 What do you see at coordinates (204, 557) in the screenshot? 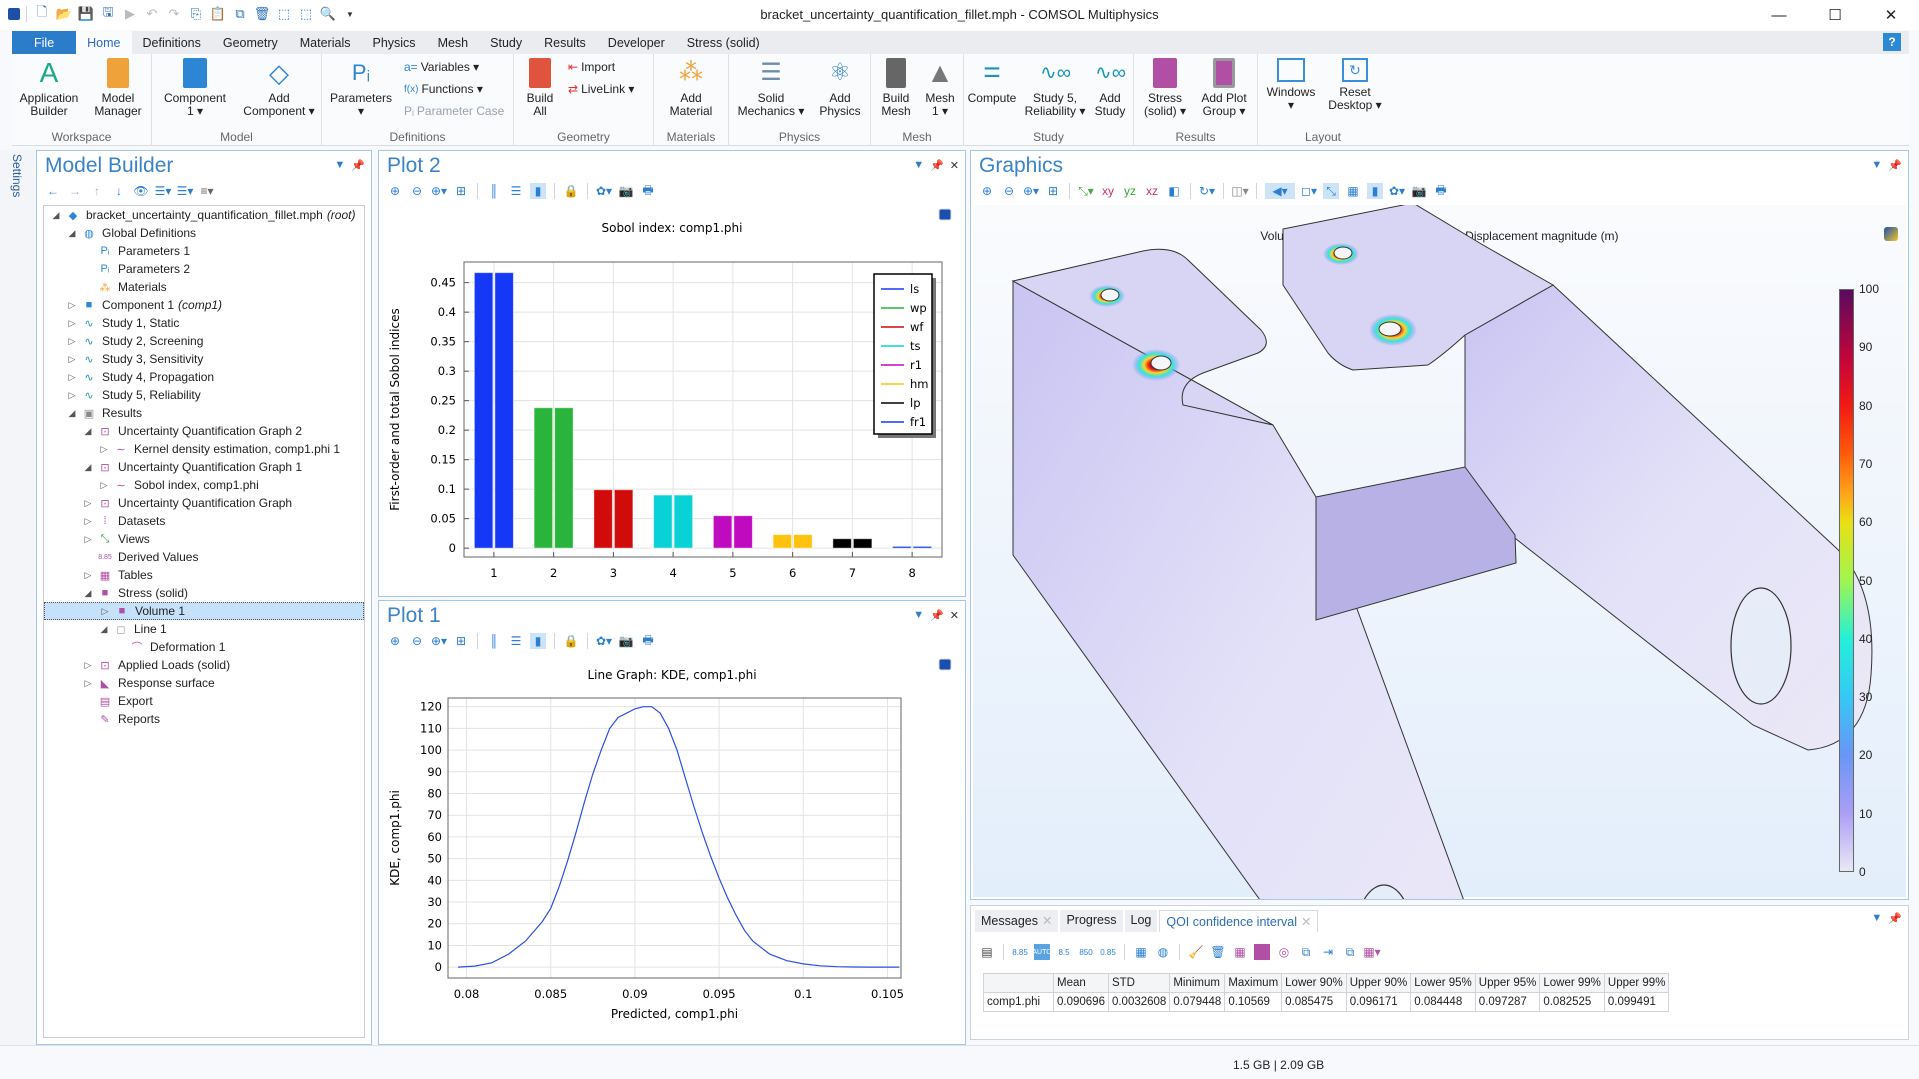
I see `tree-item: 8.85 Derived Values` at bounding box center [204, 557].